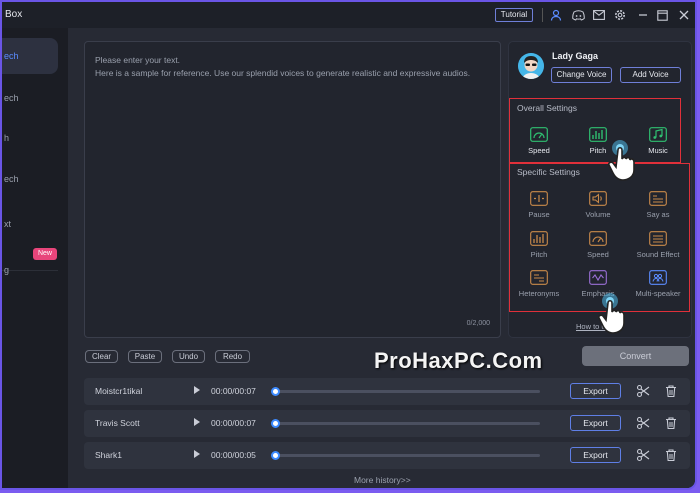 This screenshot has width=700, height=493. What do you see at coordinates (578, 15) in the screenshot?
I see `discord-icon` at bounding box center [578, 15].